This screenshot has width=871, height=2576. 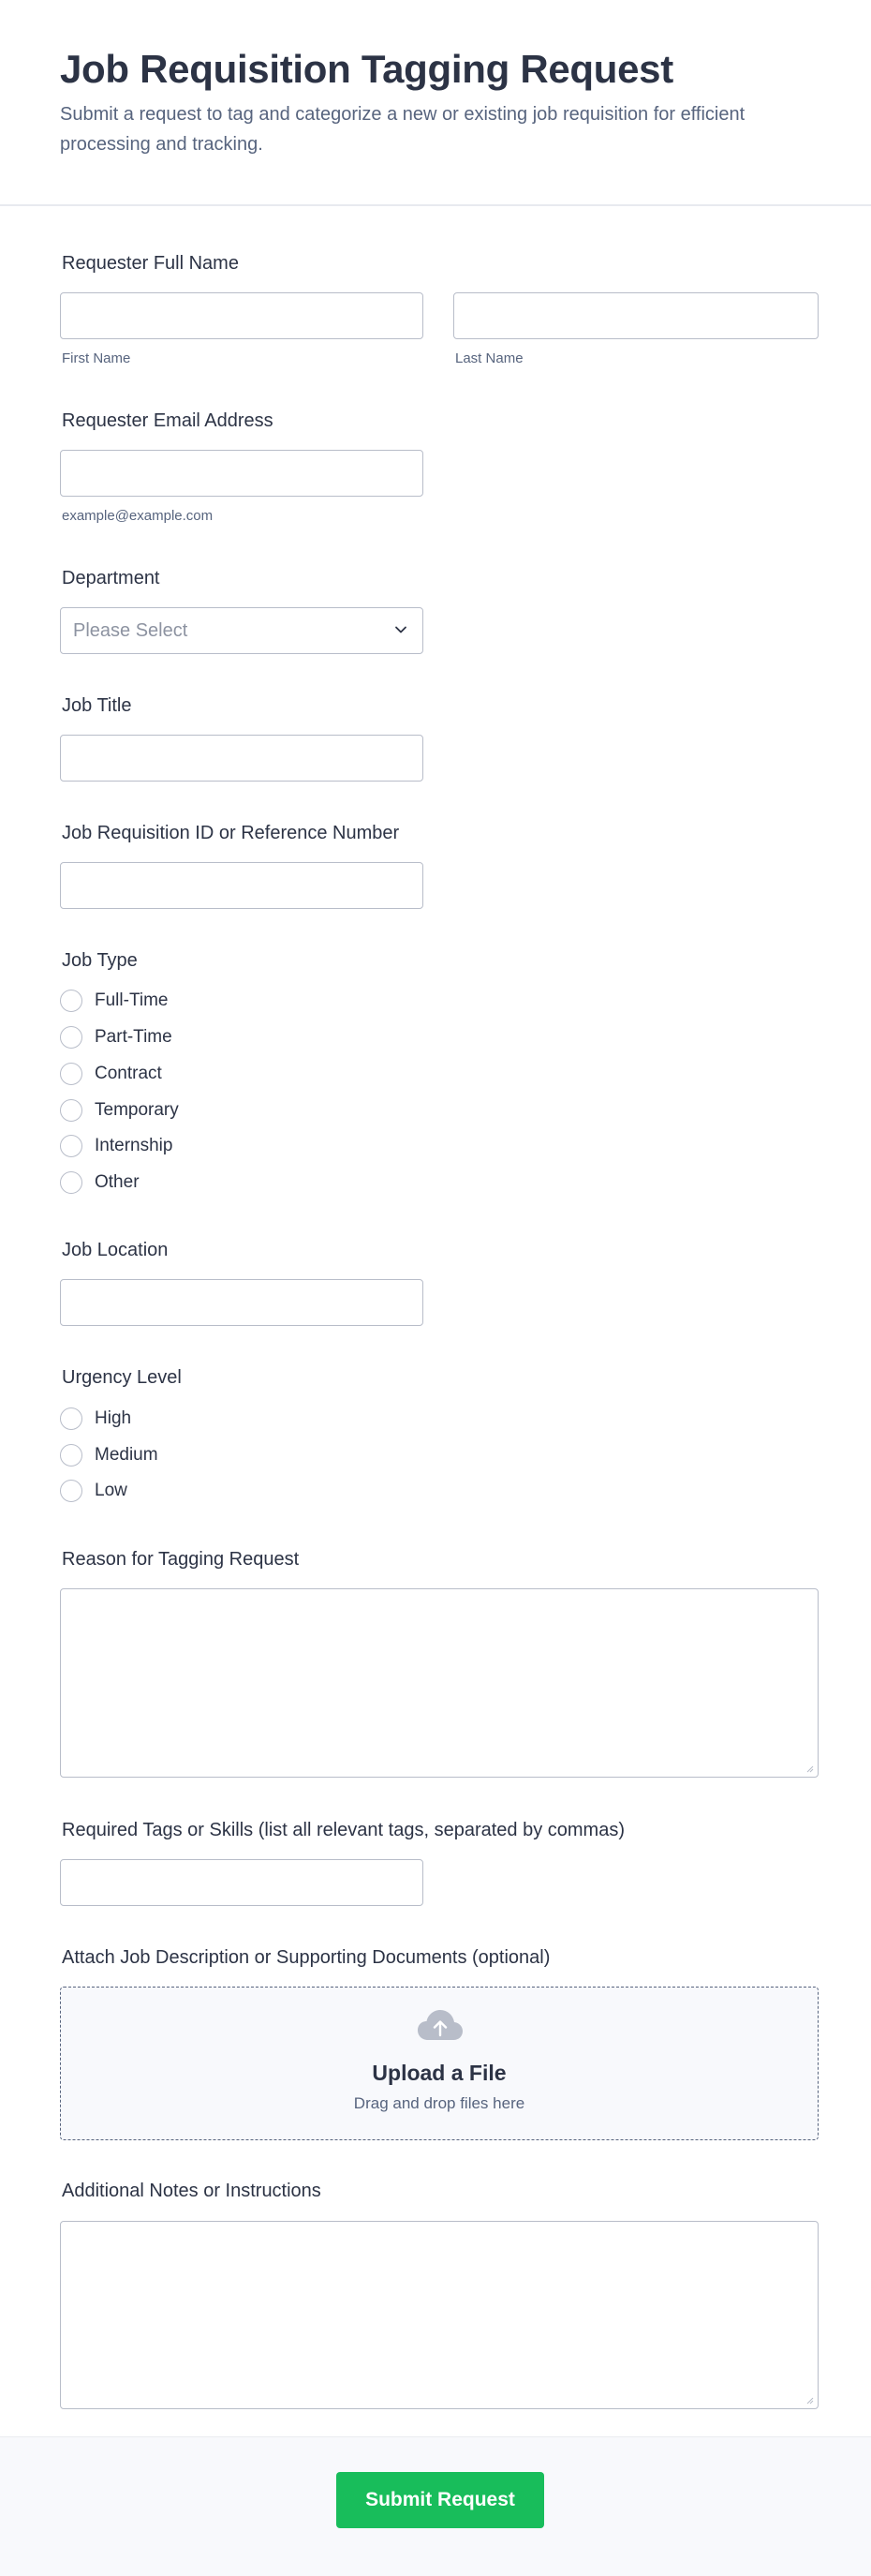 What do you see at coordinates (97, 705) in the screenshot?
I see `job-title-label: Job Title` at bounding box center [97, 705].